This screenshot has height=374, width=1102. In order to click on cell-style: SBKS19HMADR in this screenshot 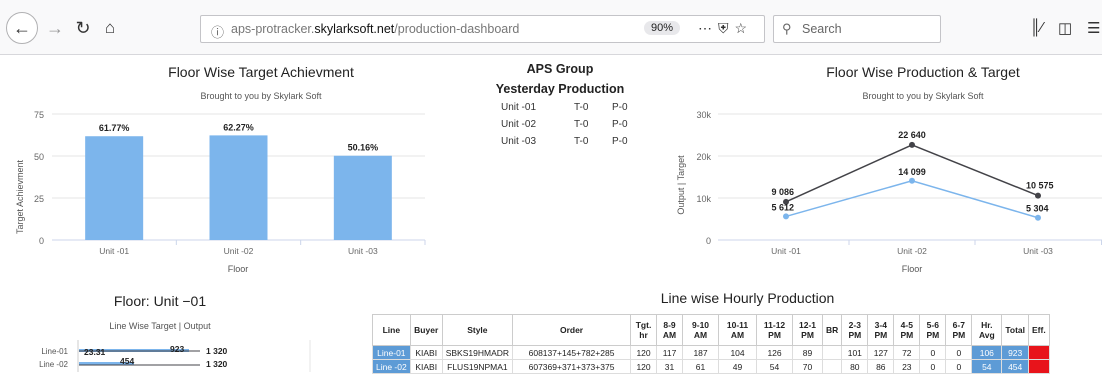, I will do `click(477, 352)`.